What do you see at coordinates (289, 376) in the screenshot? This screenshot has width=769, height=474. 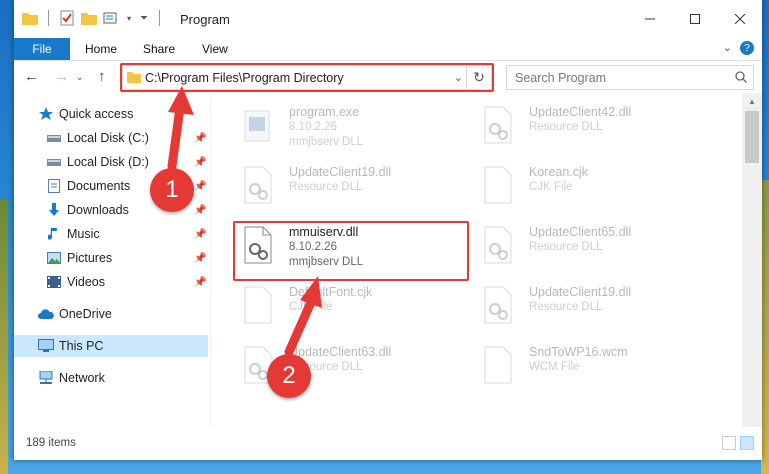 I see `step-badge-2: 2` at bounding box center [289, 376].